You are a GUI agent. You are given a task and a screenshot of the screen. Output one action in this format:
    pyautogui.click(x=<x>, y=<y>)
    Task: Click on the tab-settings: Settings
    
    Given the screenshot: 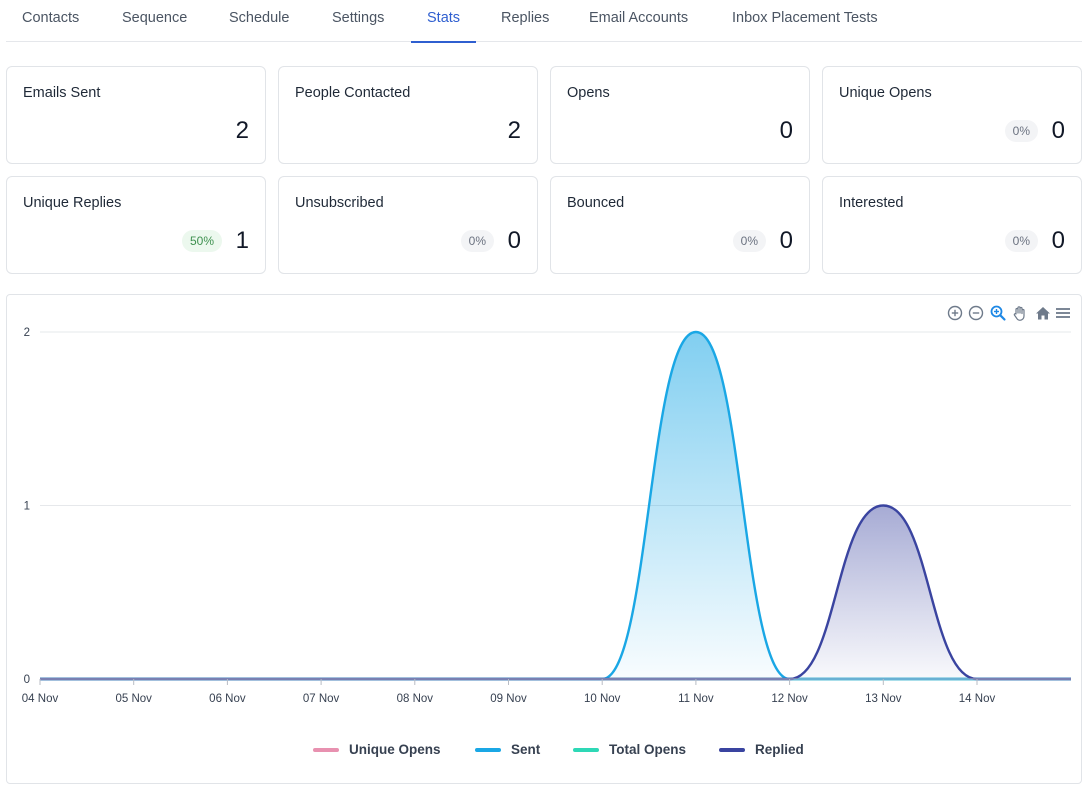 What is the action you would take?
    pyautogui.click(x=358, y=21)
    